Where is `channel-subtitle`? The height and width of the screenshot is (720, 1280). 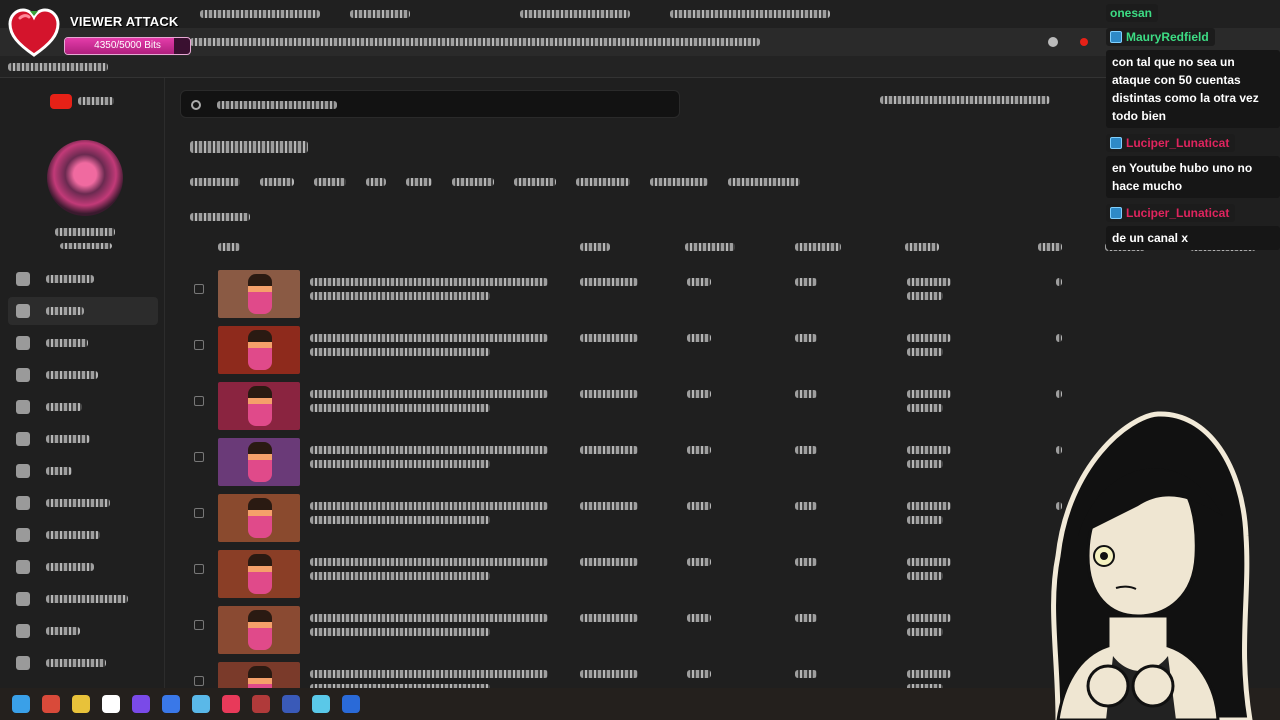
channel-subtitle is located at coordinates (86, 246).